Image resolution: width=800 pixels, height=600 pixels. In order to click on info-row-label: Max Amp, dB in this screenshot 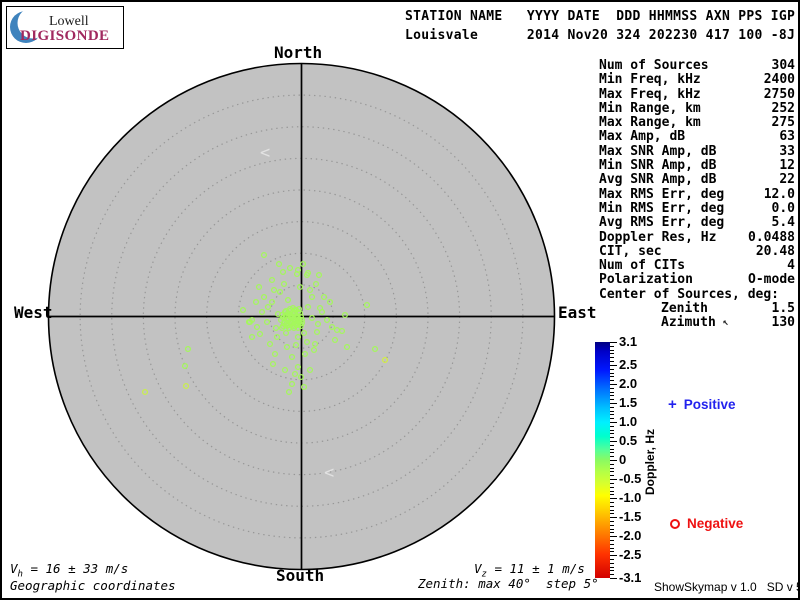, I will do `click(642, 137)`.